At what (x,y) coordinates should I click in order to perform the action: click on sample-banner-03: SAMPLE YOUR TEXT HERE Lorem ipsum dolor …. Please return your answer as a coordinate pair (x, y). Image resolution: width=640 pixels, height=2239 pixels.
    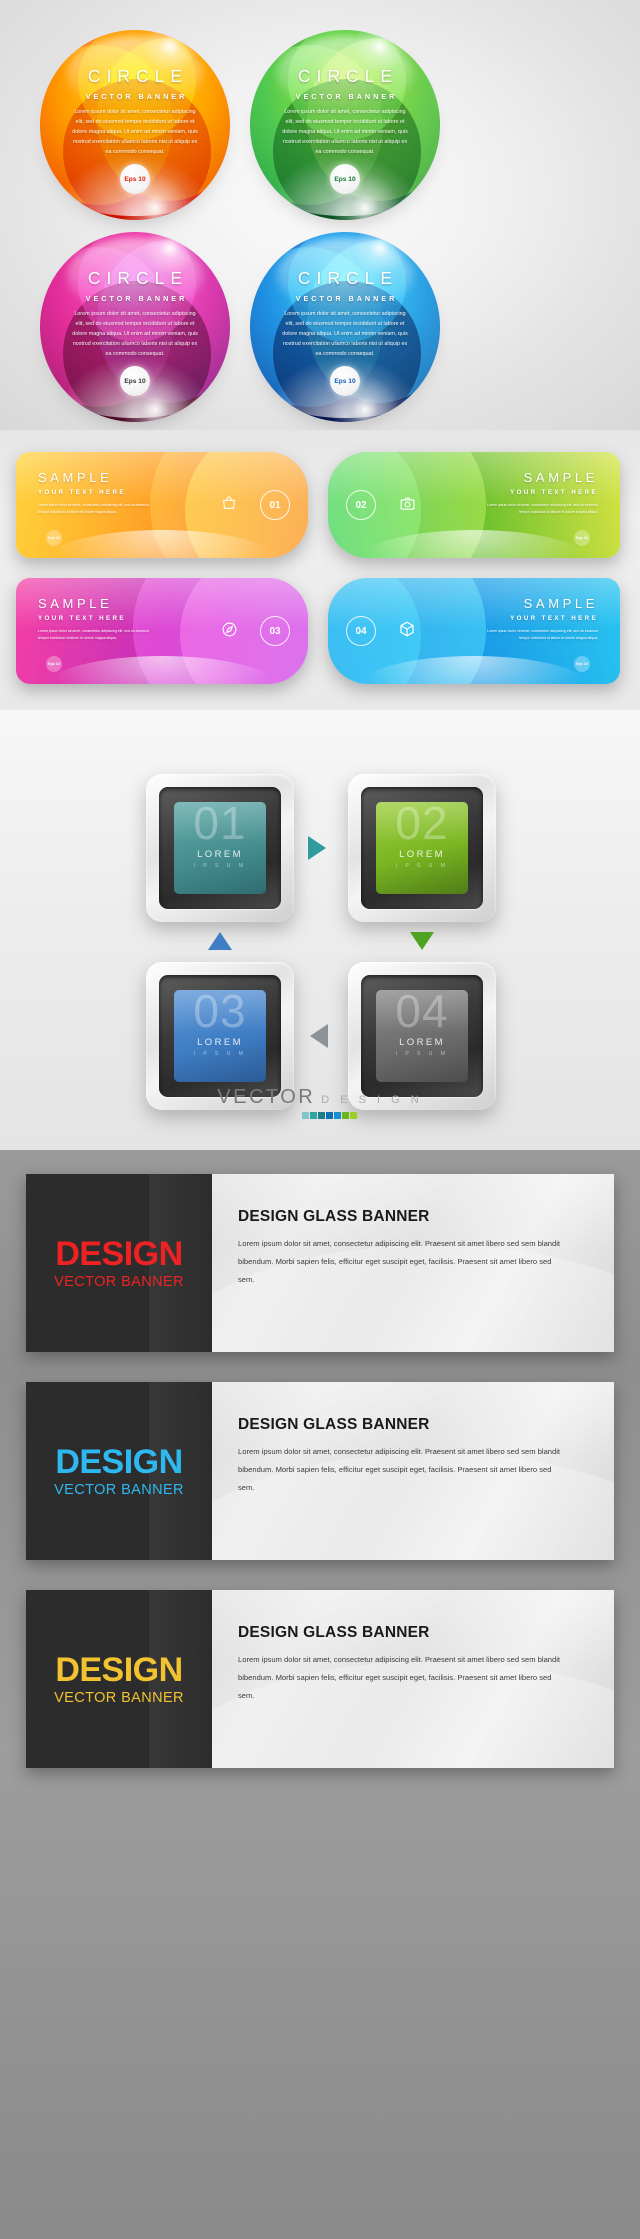
    Looking at the image, I should click on (162, 631).